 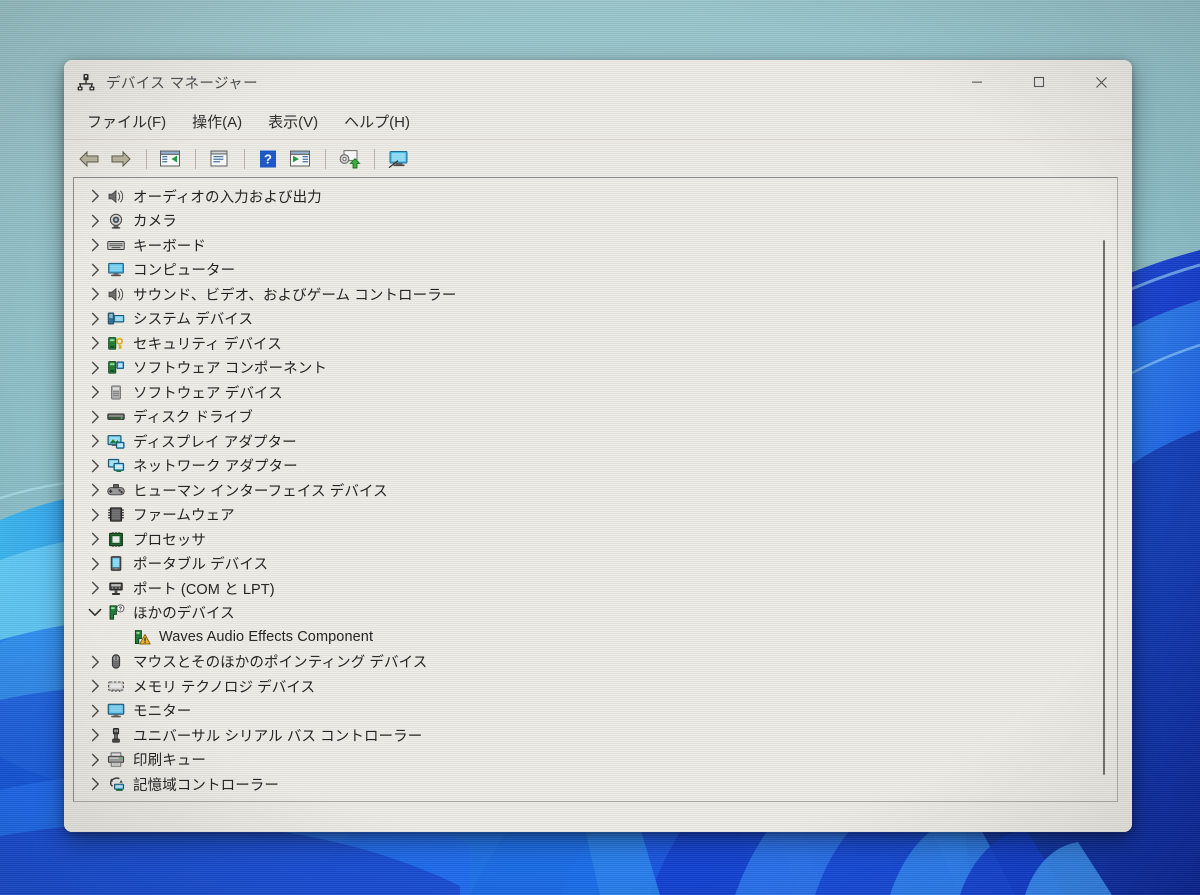 I want to click on tree-row: オーディオの入力および出力, so click(x=595, y=196).